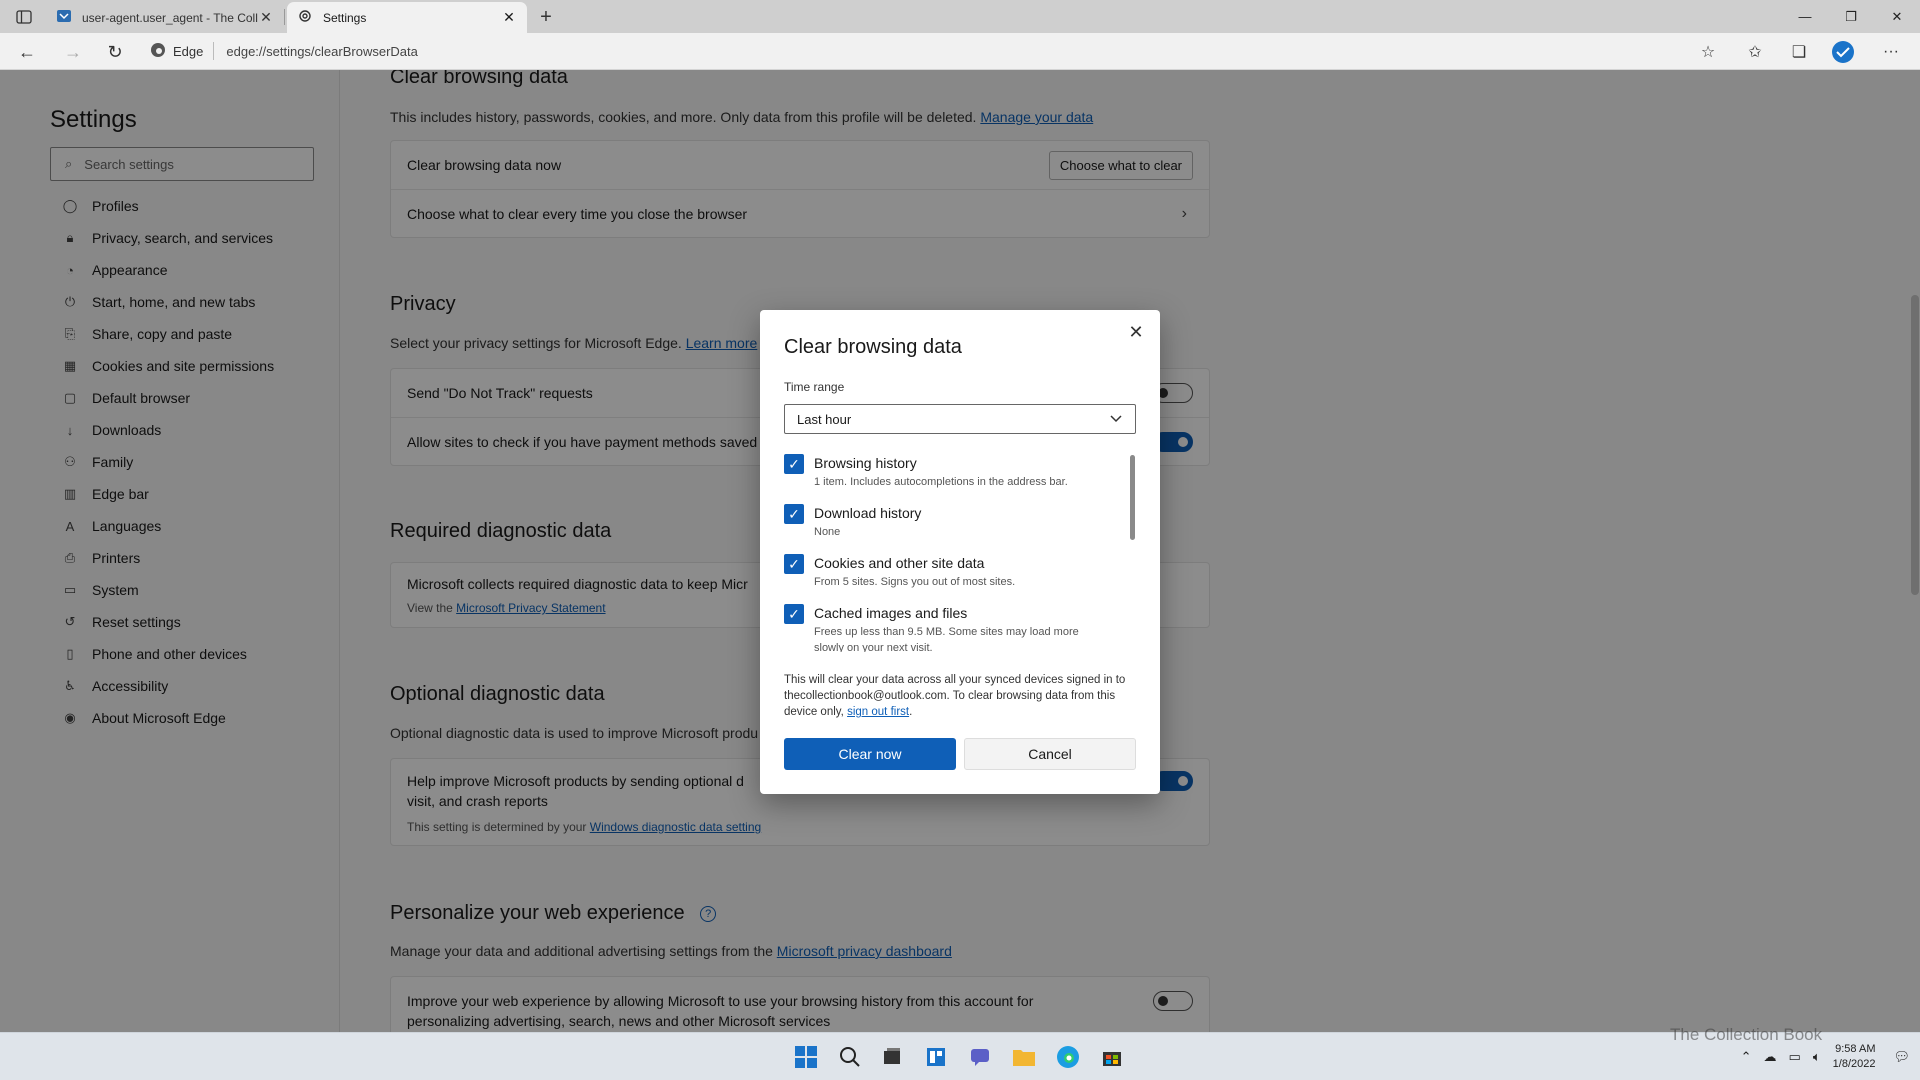 The width and height of the screenshot is (1920, 1080). Describe the element at coordinates (899, 563) in the screenshot. I see `option-title: Cookies and other site data` at that location.